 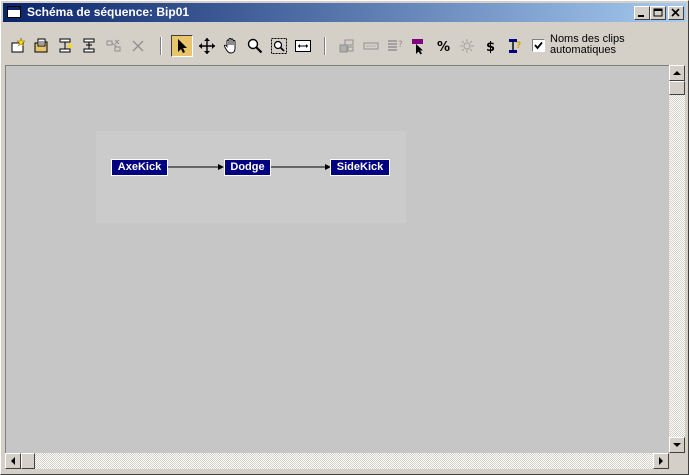 I want to click on minimize-icon, so click(x=641, y=16).